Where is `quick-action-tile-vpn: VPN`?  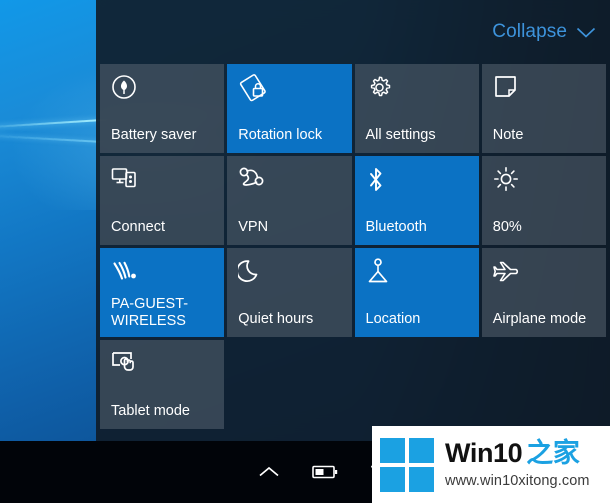
quick-action-tile-vpn: VPN is located at coordinates (289, 200).